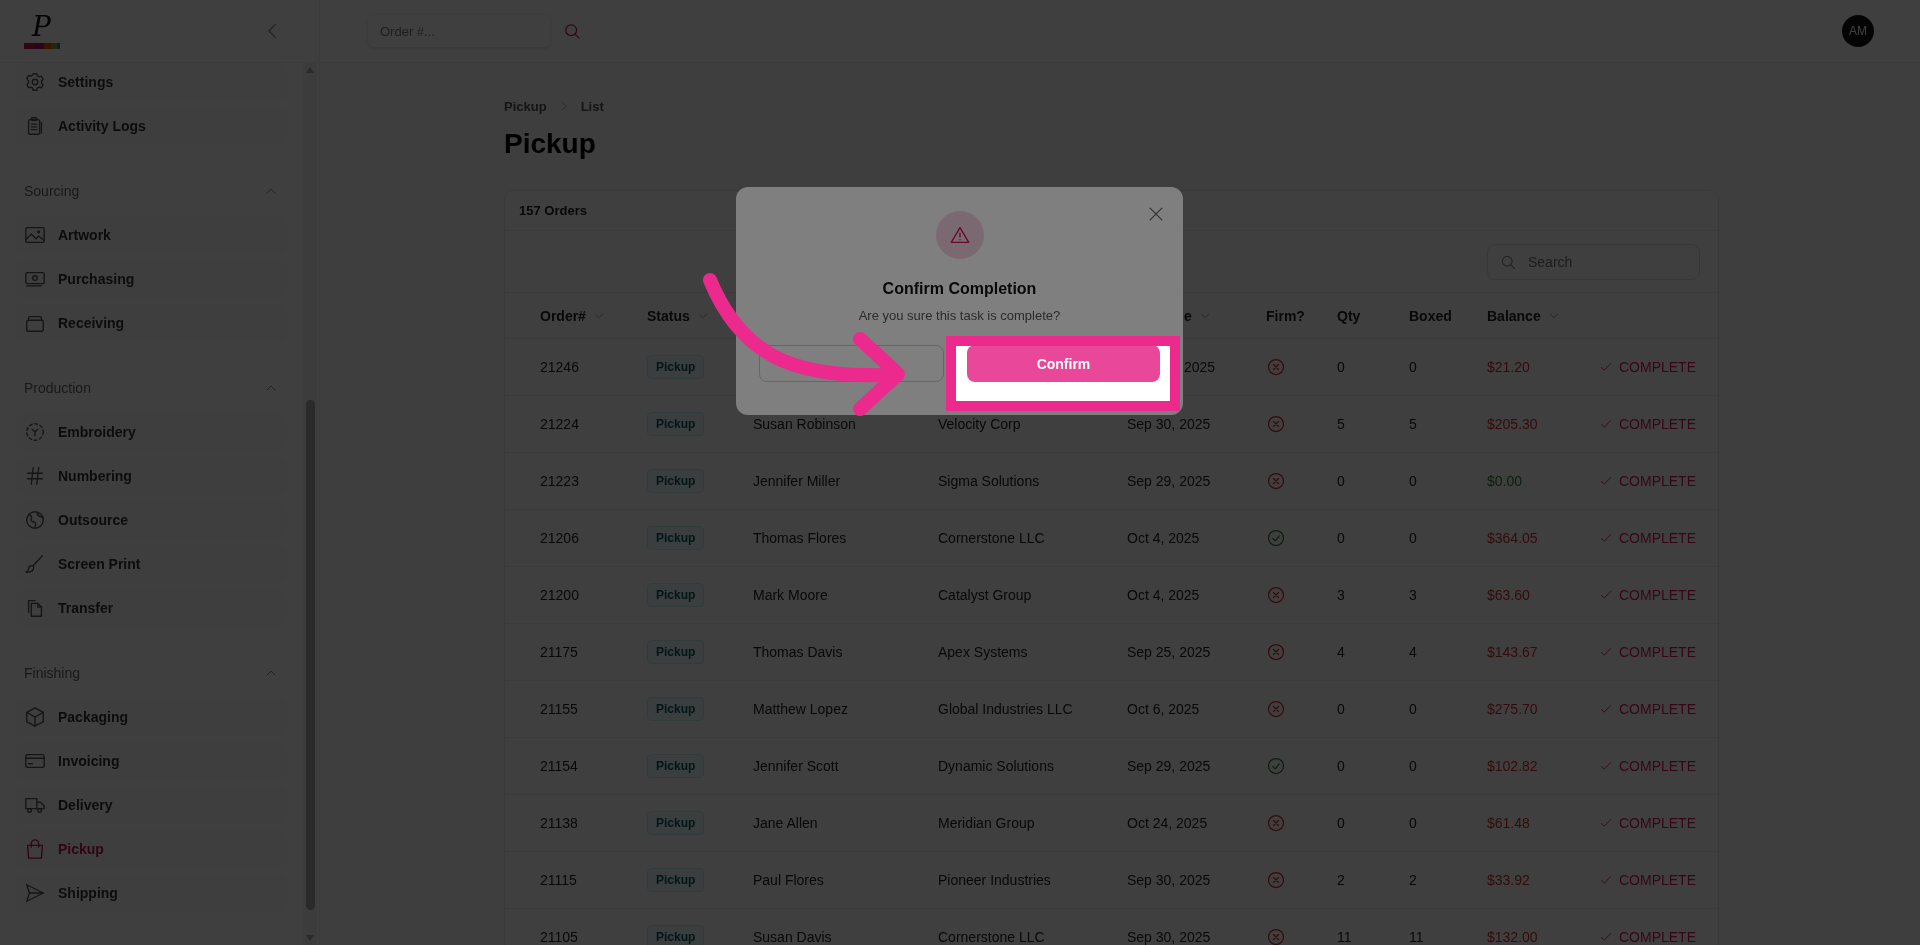  I want to click on paper-plane-icon, so click(35, 893).